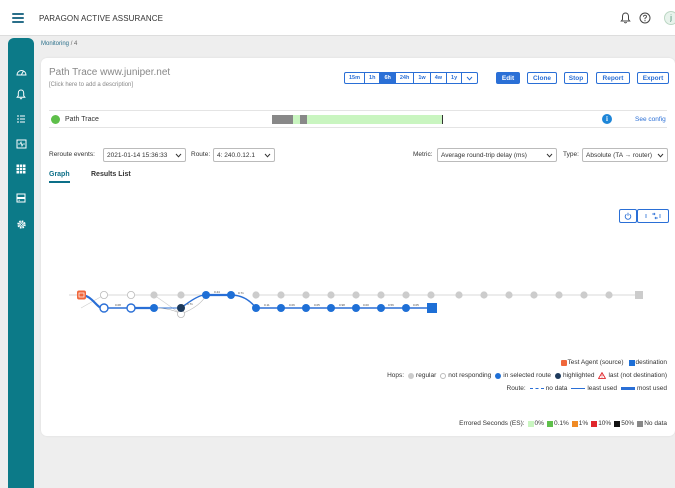 This screenshot has width=675, height=488. Describe the element at coordinates (423, 154) in the screenshot. I see `metric-label: Metric:` at that location.